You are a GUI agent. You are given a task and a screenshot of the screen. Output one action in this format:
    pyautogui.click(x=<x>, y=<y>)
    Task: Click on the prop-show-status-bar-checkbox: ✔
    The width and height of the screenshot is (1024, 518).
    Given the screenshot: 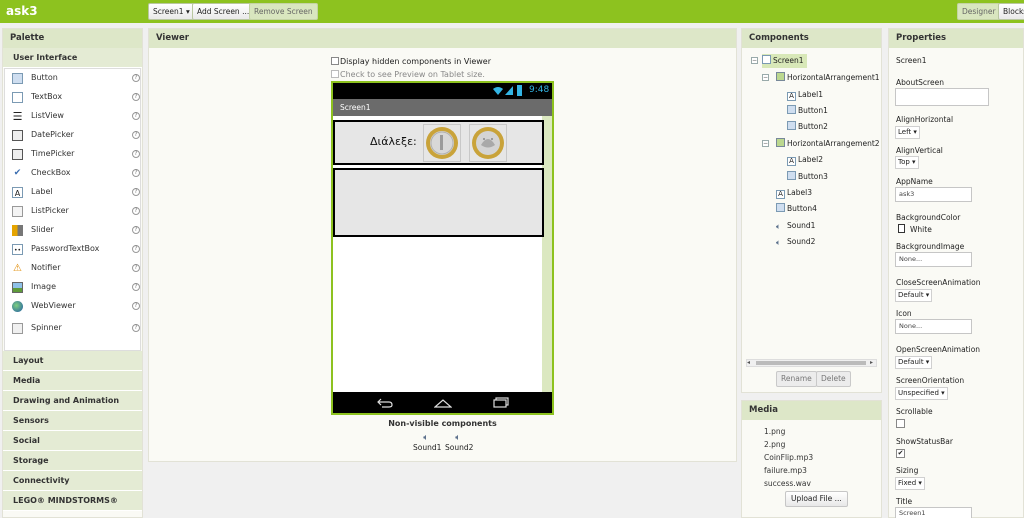 What is the action you would take?
    pyautogui.click(x=900, y=453)
    